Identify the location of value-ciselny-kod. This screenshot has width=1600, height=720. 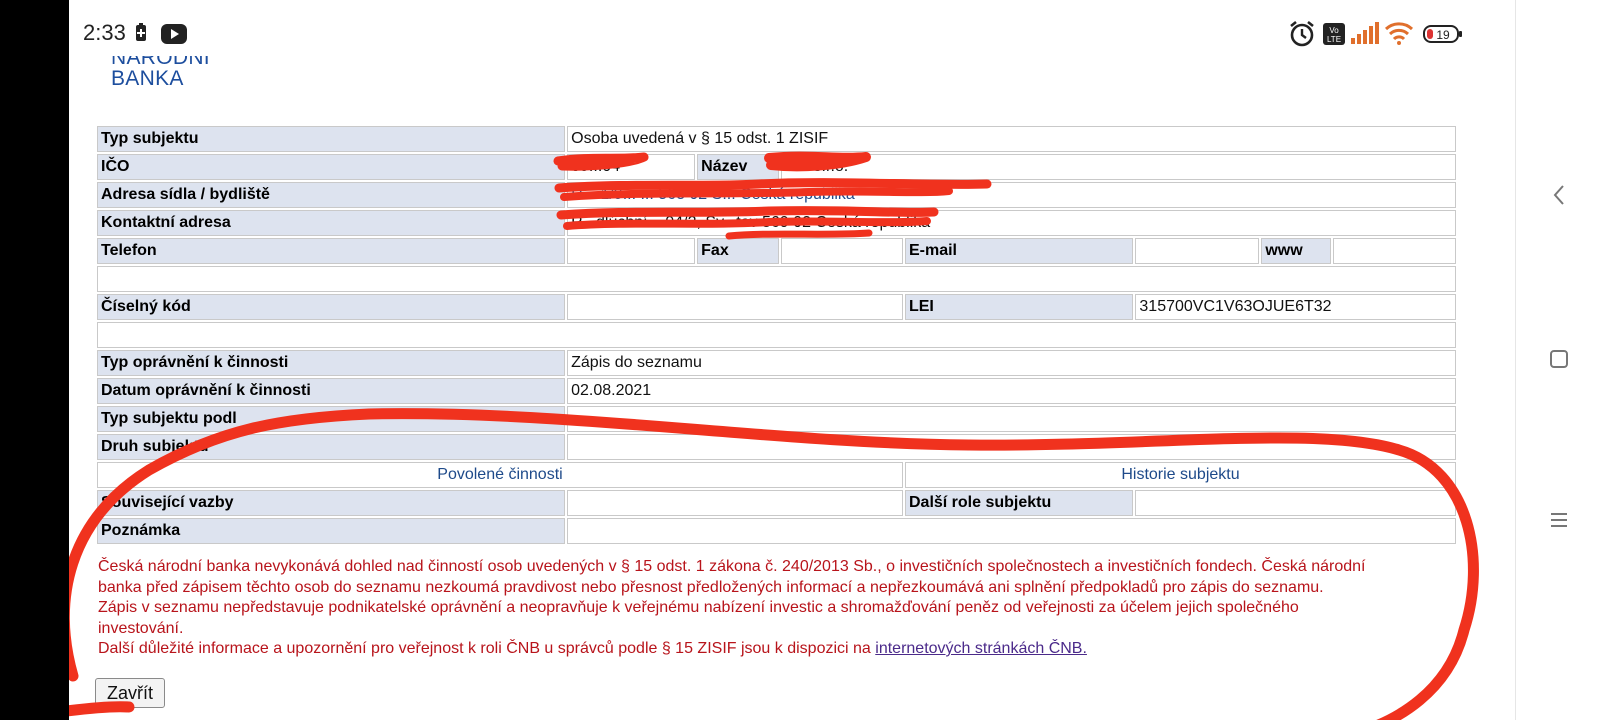
(735, 307).